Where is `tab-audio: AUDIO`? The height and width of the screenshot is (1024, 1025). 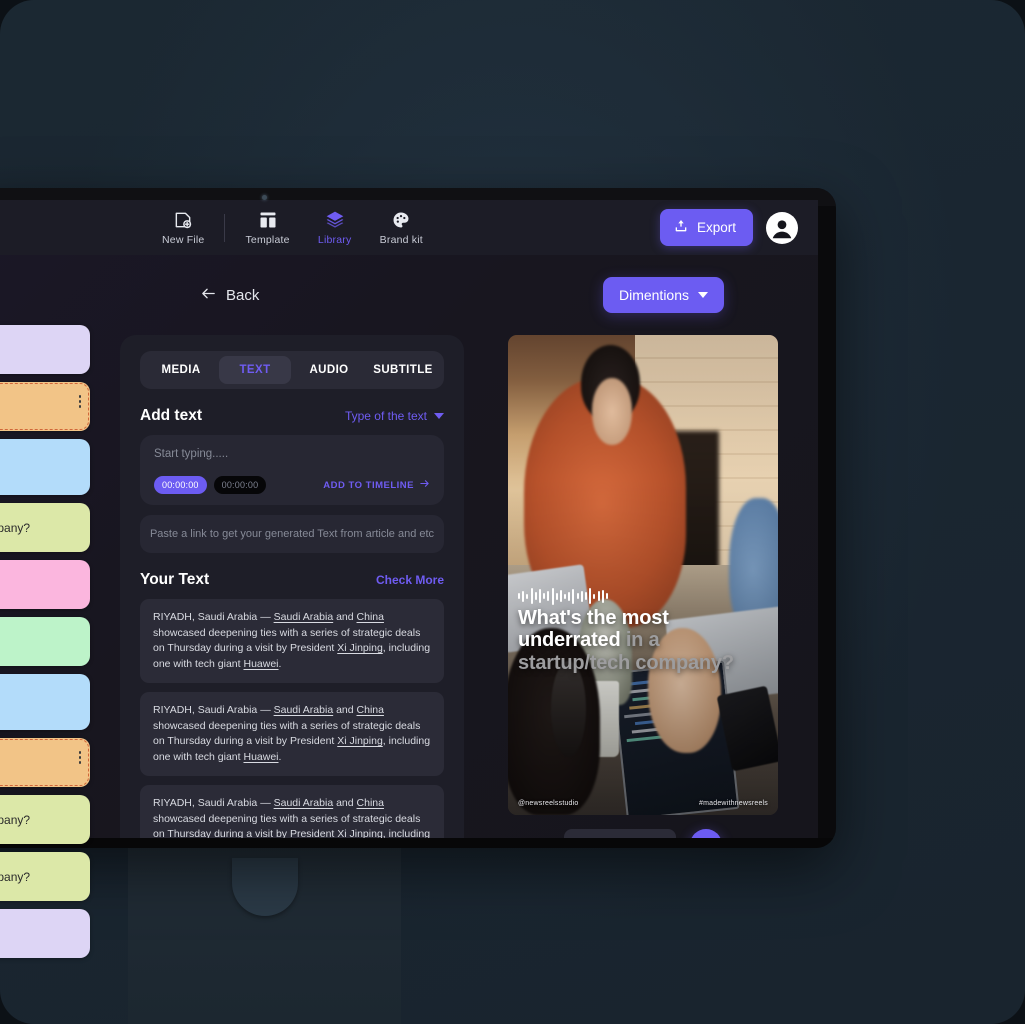
tab-audio: AUDIO is located at coordinates (329, 370).